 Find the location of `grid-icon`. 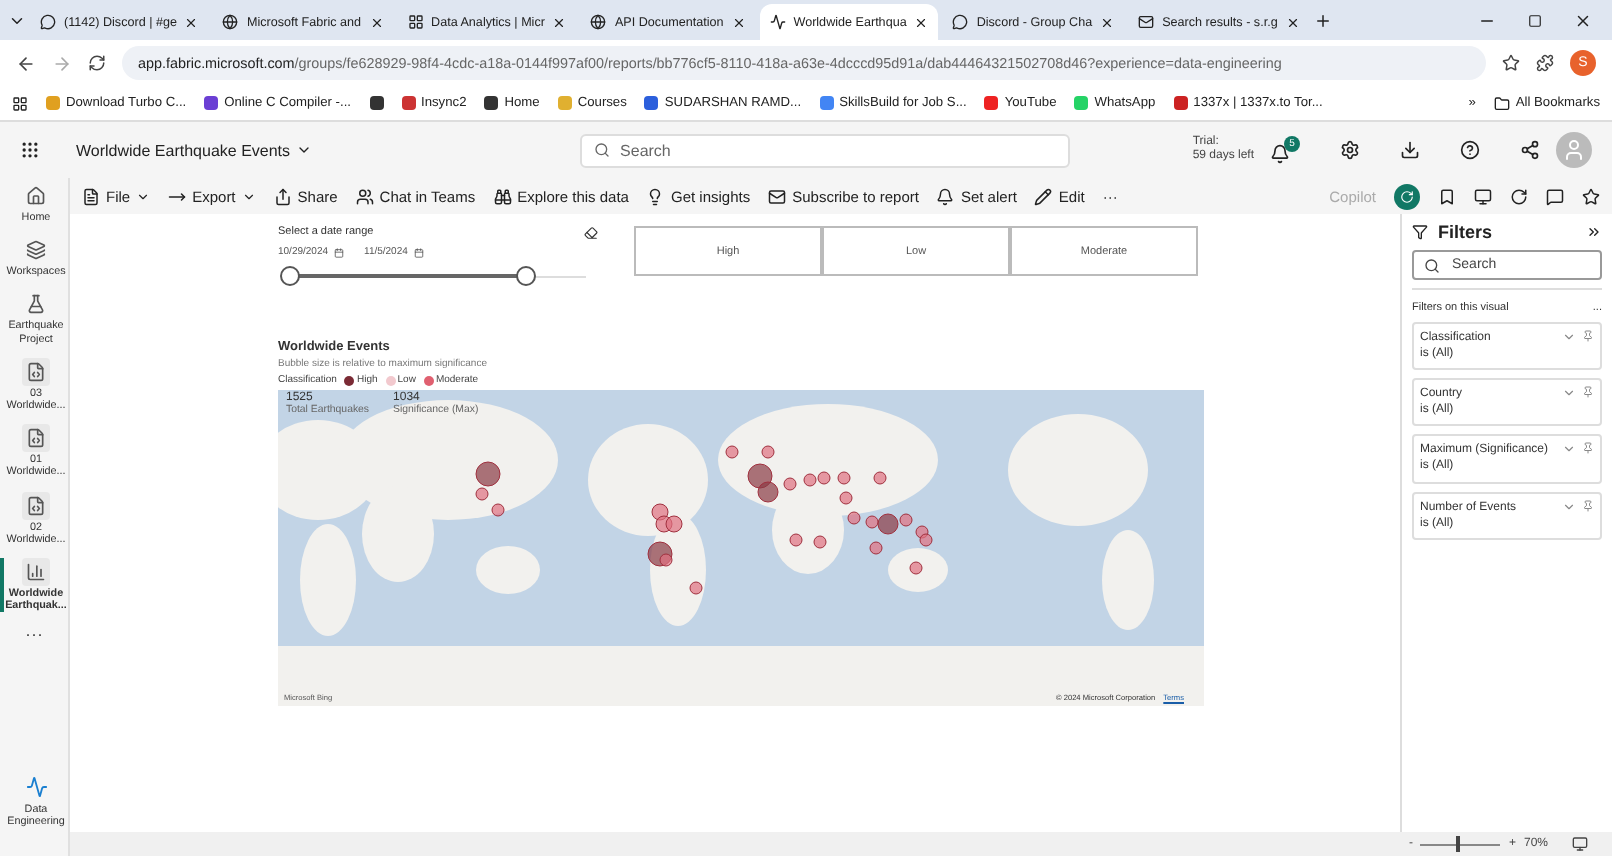

grid-icon is located at coordinates (415, 22).